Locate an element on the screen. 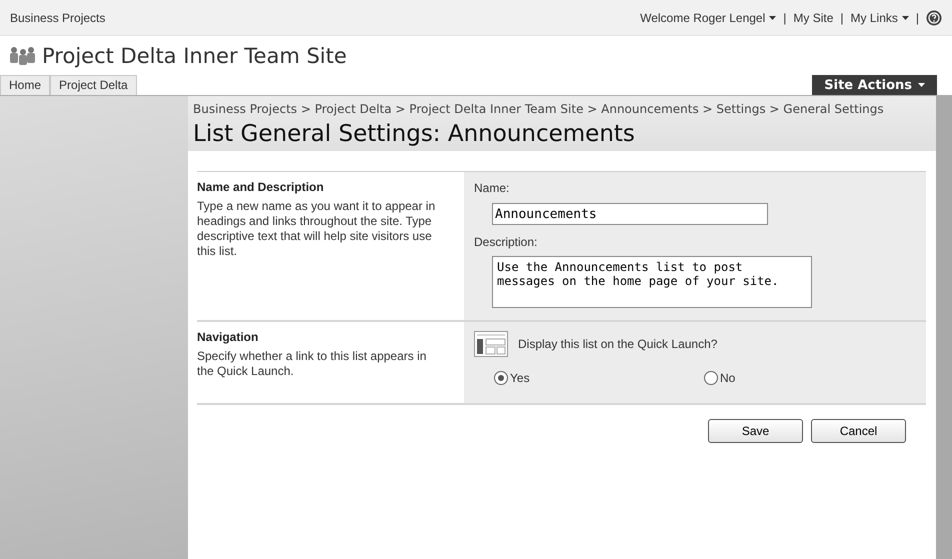 The width and height of the screenshot is (952, 559). people-icon is located at coordinates (23, 56).